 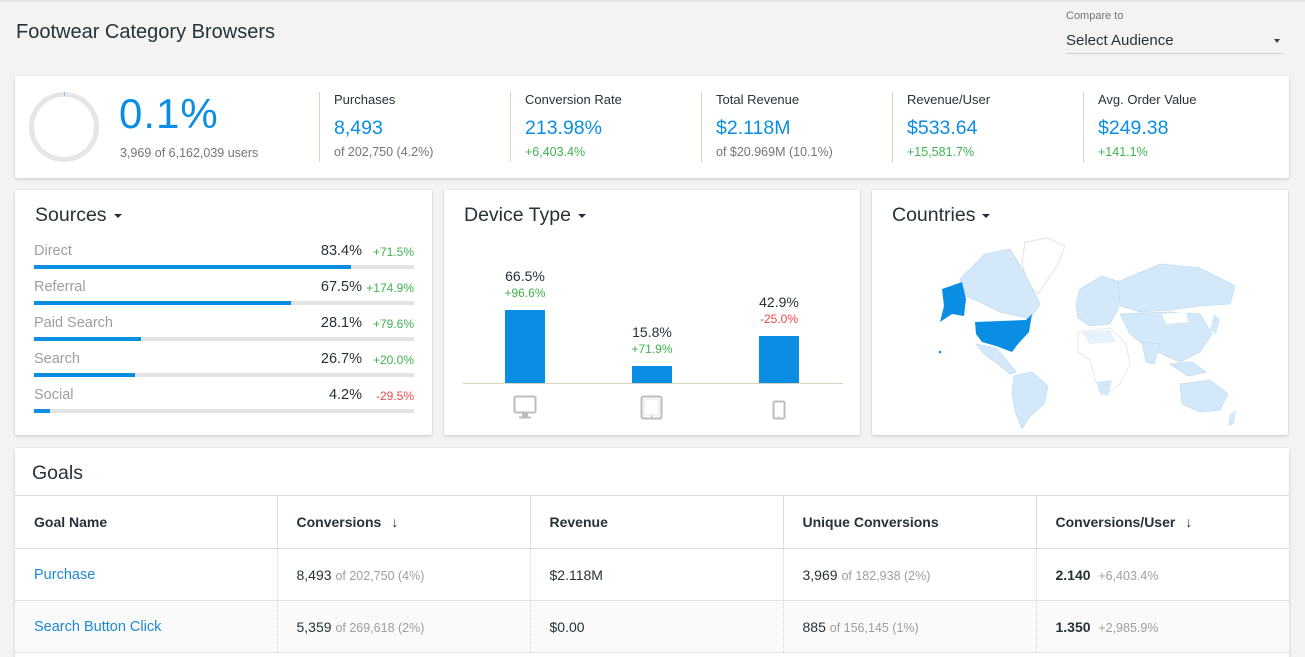 I want to click on compare-label: Compare to, so click(x=1095, y=16).